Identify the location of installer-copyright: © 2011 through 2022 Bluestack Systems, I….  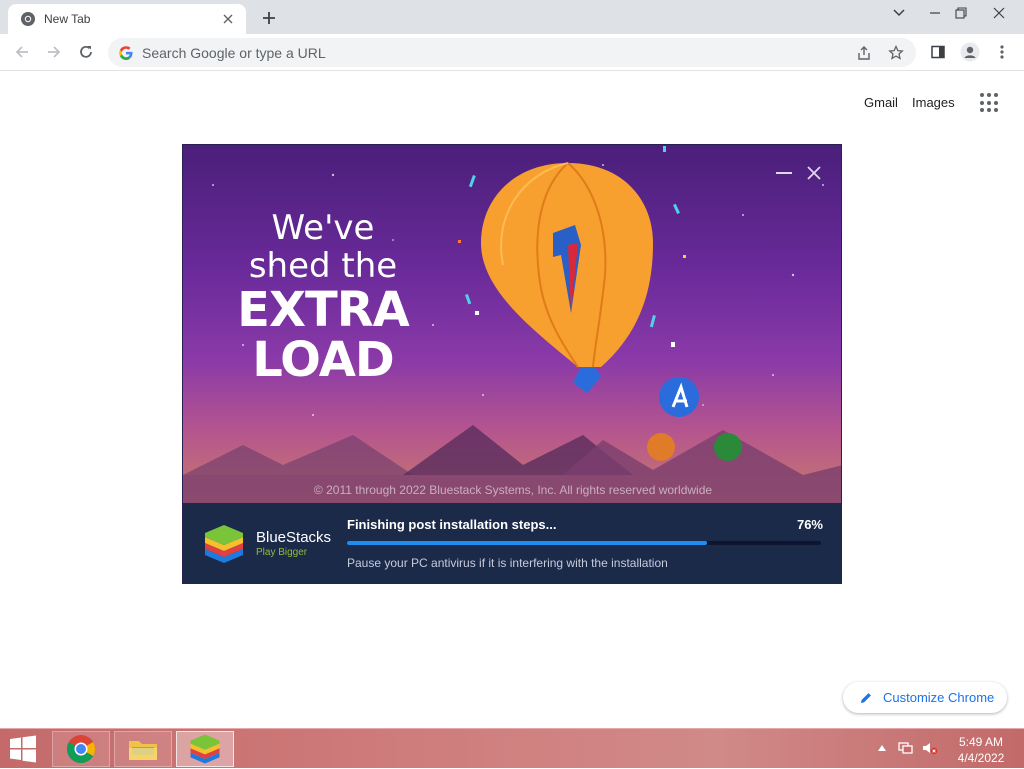
(513, 490).